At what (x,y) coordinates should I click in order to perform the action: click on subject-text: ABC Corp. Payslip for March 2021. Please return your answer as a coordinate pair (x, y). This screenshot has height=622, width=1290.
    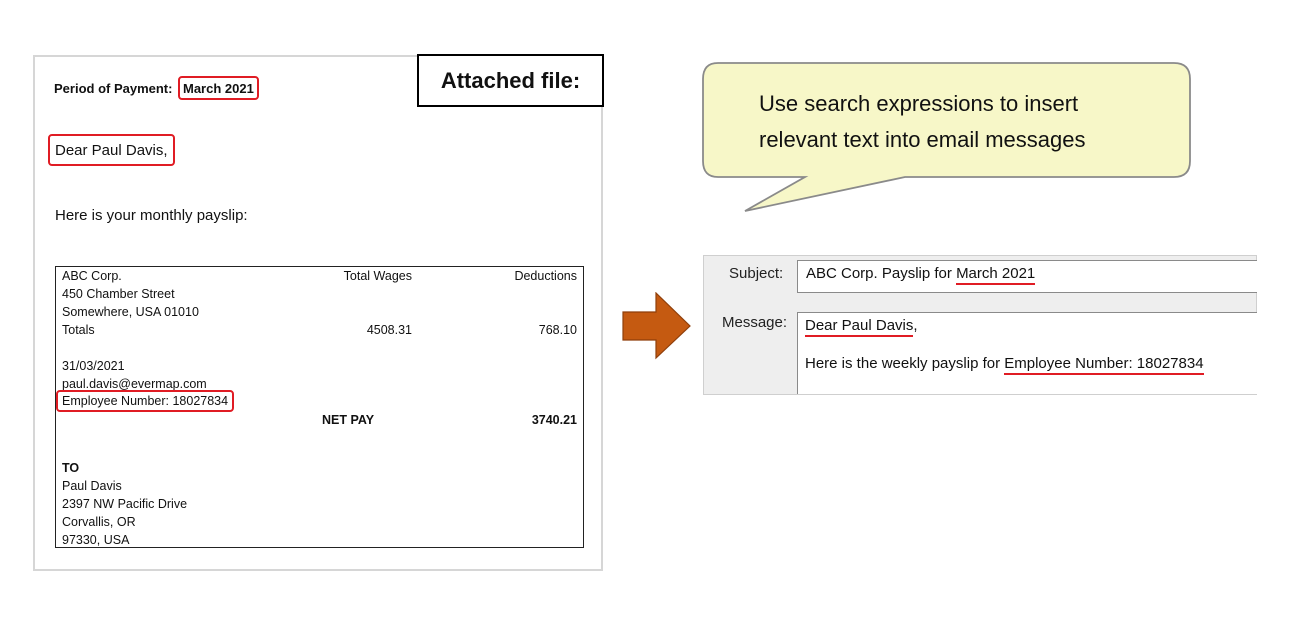
    Looking at the image, I should click on (921, 275).